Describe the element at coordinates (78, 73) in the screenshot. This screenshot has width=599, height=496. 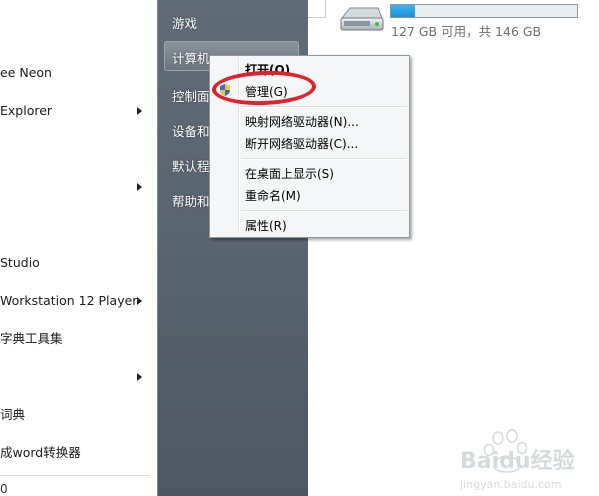
I see `program-item: ee Neon` at that location.